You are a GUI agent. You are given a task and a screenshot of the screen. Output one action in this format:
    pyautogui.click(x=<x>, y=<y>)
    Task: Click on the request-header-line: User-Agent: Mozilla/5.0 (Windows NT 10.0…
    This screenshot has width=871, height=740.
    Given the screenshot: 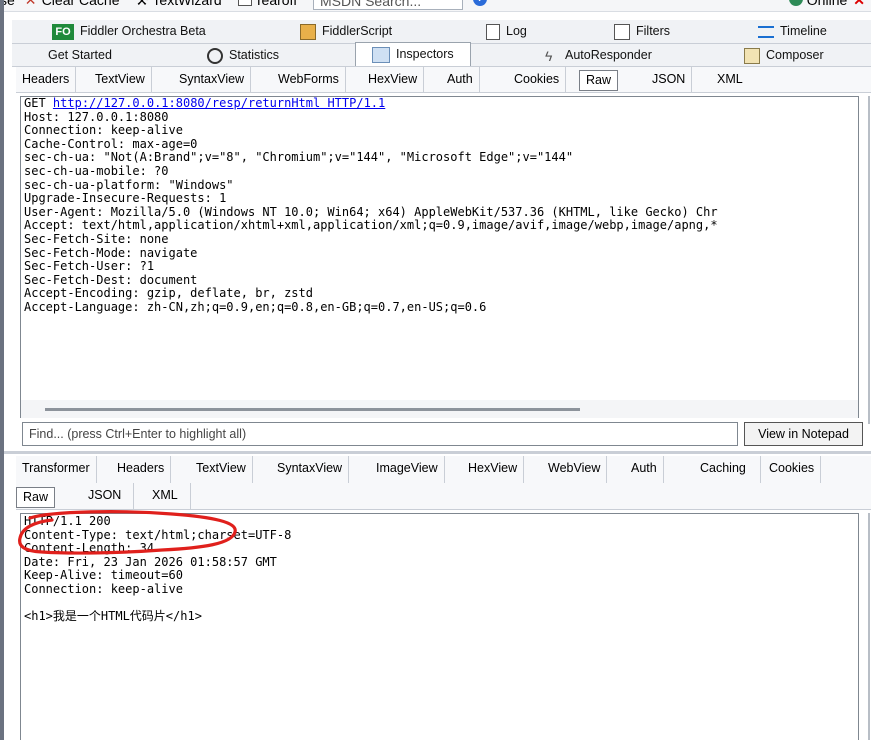 What is the action you would take?
    pyautogui.click(x=371, y=211)
    